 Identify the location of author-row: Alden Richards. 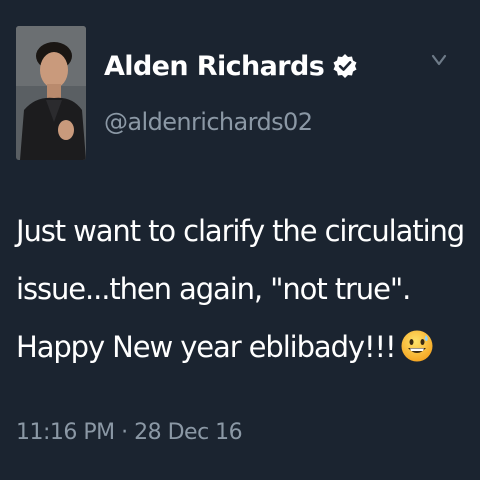
(231, 66).